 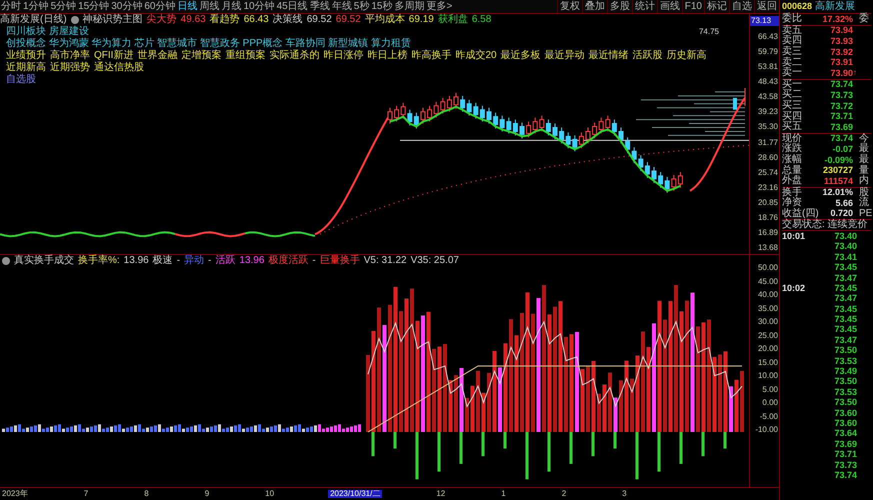 What do you see at coordinates (210, 261) in the screenshot?
I see `indicator-reading: -` at bounding box center [210, 261].